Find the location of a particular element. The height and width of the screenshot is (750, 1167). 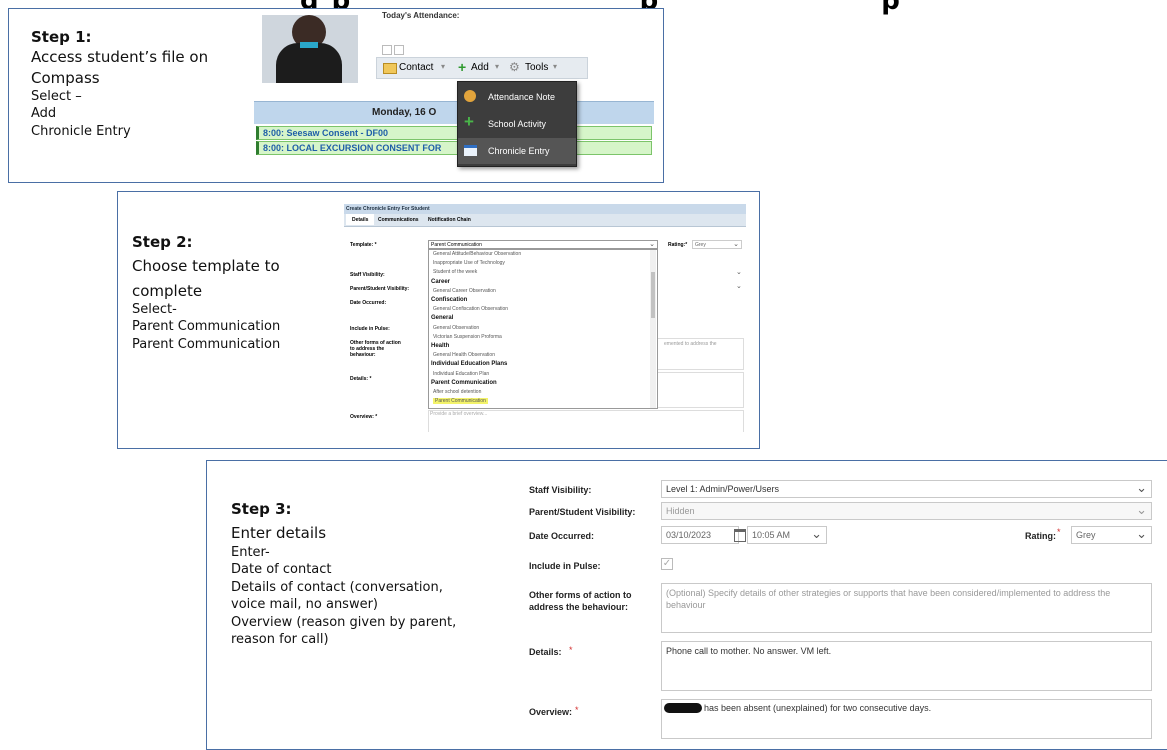

calendar-icon is located at coordinates (740, 535).